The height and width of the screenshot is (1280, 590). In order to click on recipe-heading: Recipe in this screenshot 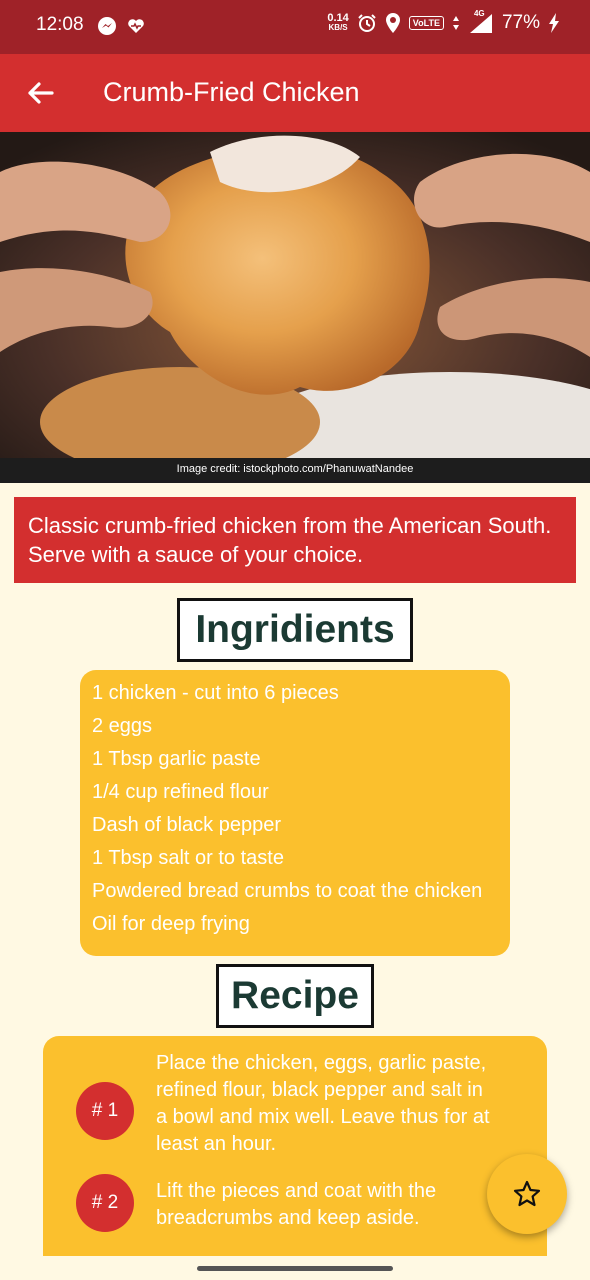, I will do `click(295, 996)`.